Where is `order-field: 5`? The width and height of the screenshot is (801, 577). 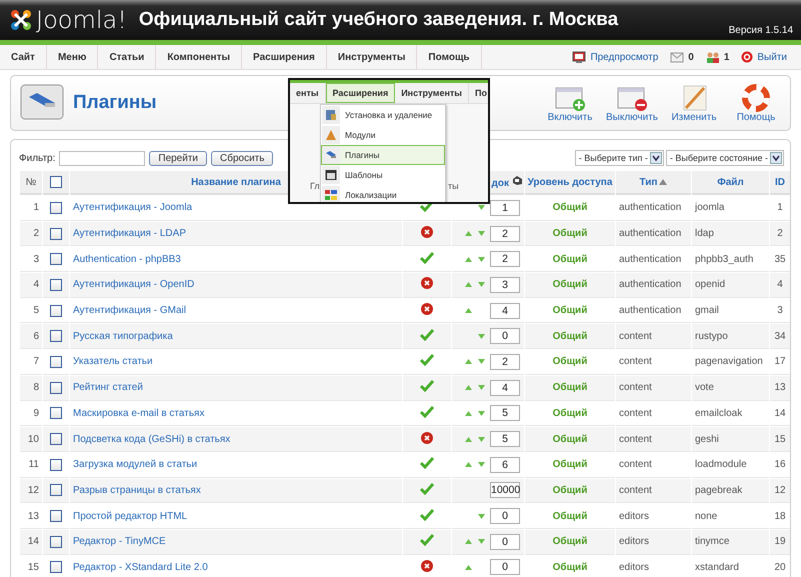
order-field: 5 is located at coordinates (505, 413).